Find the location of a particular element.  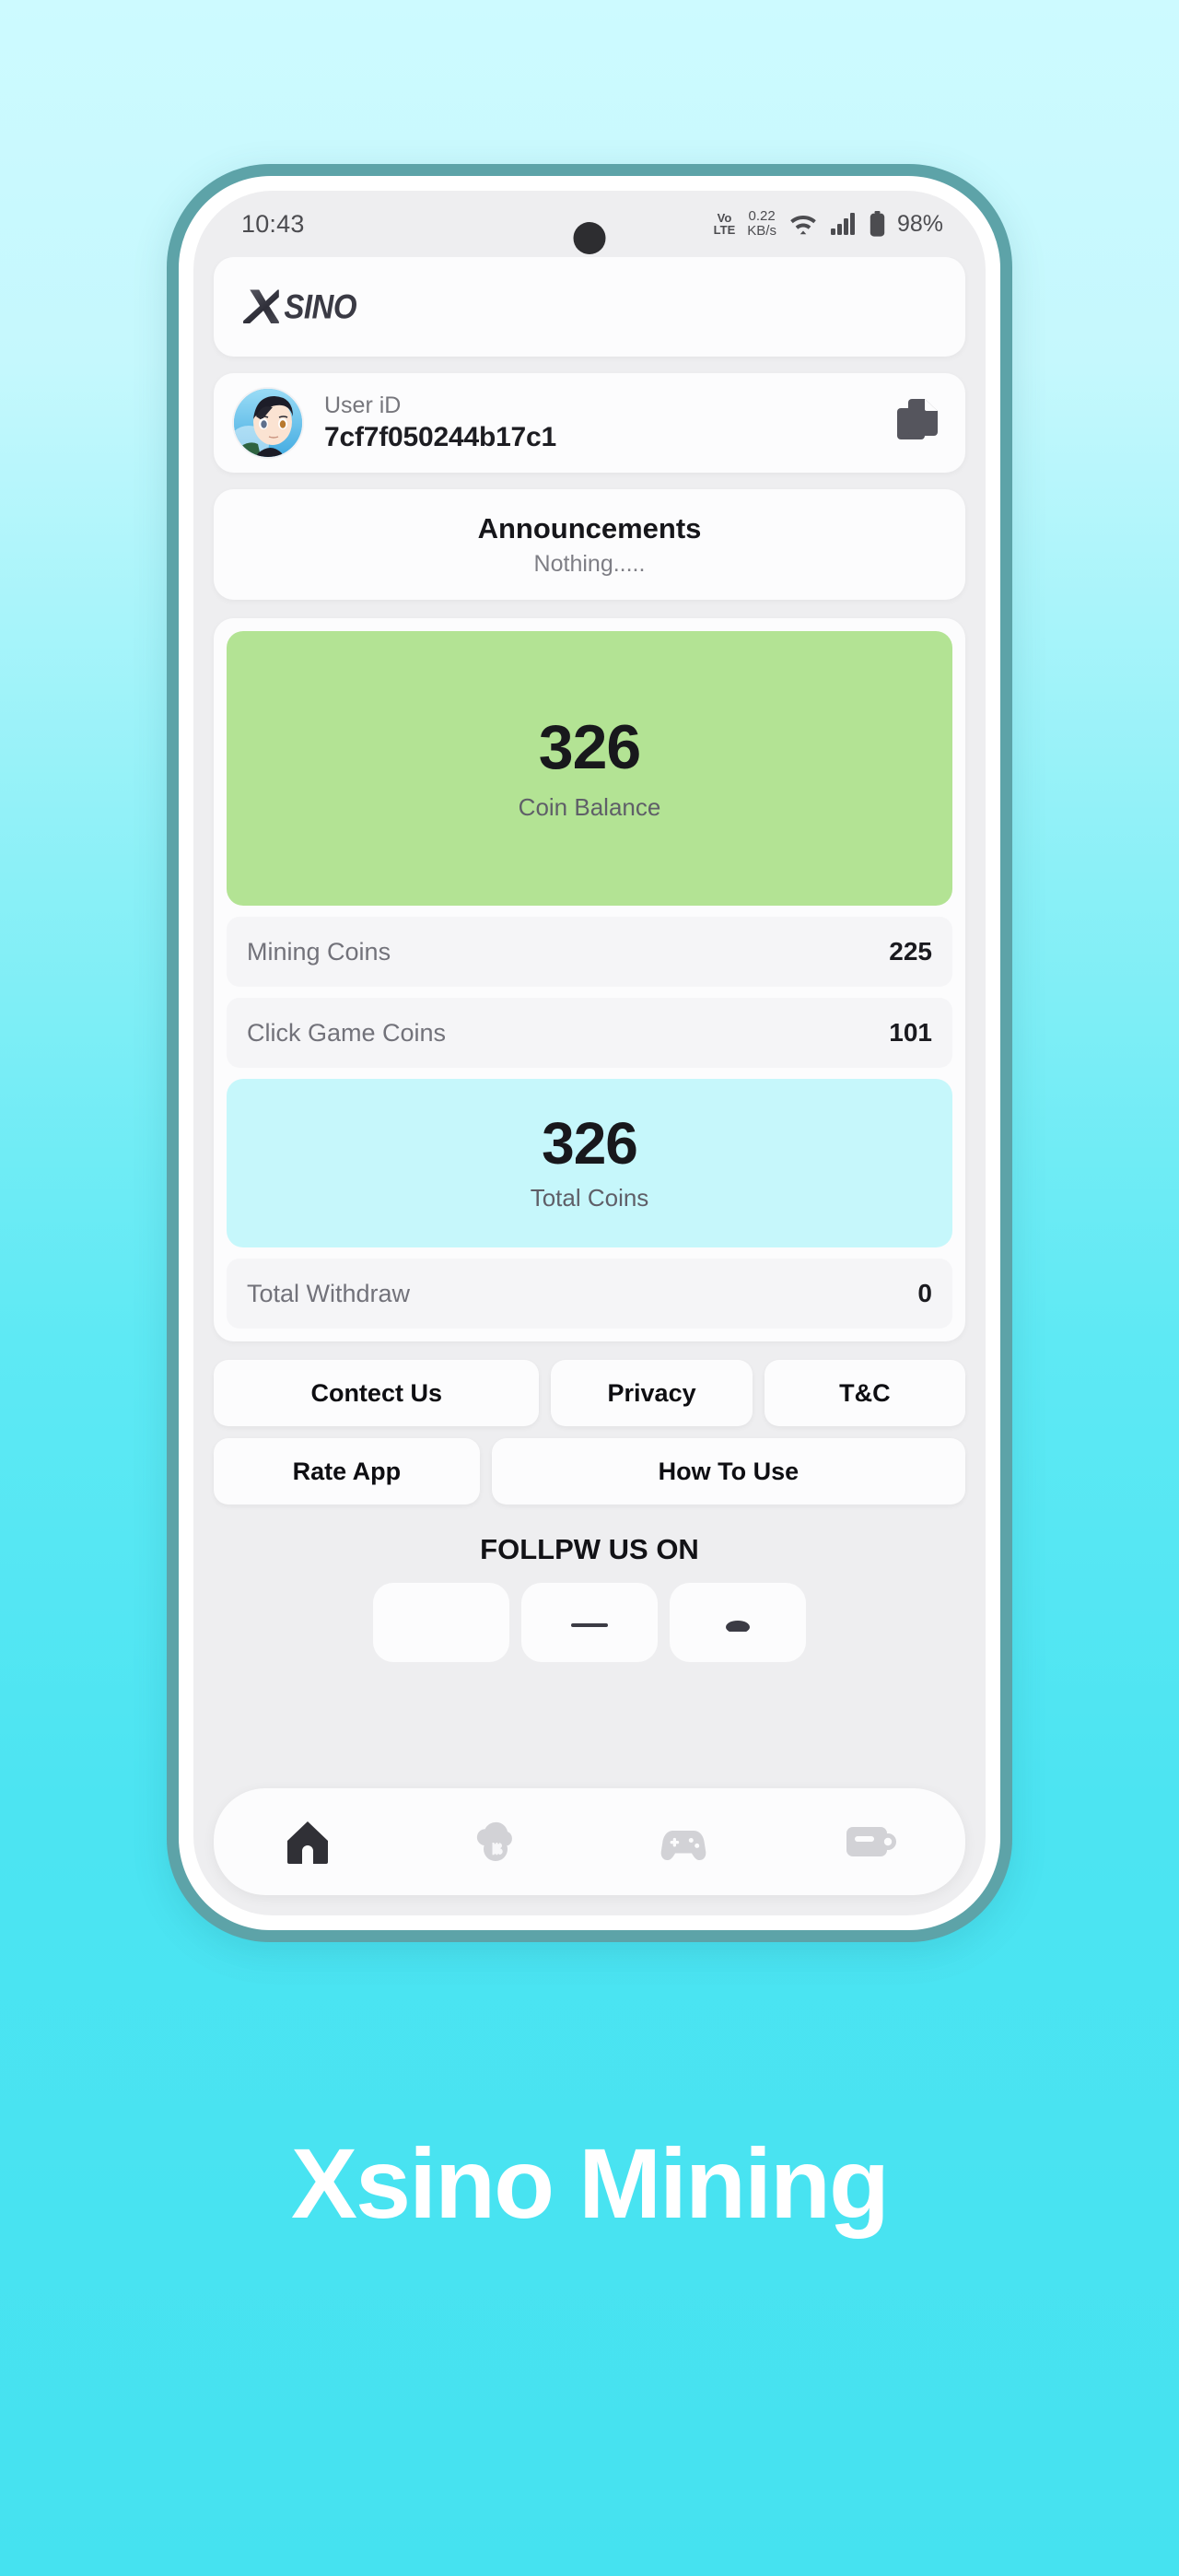

terms-and-conditions-button: T&C is located at coordinates (865, 1393).